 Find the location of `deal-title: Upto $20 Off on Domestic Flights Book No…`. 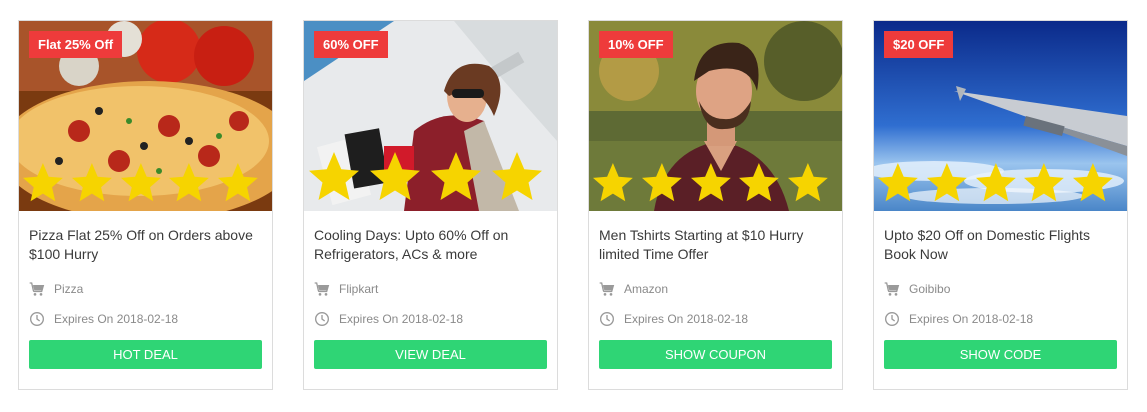

deal-title: Upto $20 Off on Domestic Flights Book No… is located at coordinates (1000, 245).